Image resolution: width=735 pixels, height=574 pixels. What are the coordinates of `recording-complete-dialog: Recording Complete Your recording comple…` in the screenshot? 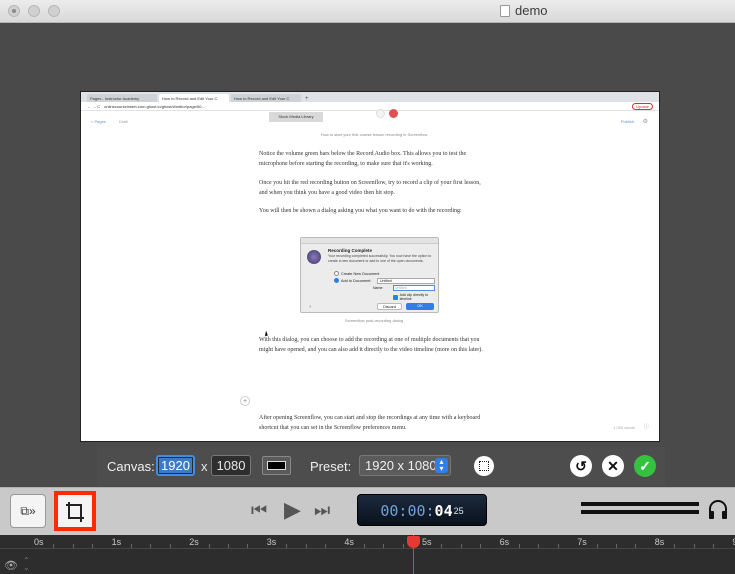 It's located at (369, 275).